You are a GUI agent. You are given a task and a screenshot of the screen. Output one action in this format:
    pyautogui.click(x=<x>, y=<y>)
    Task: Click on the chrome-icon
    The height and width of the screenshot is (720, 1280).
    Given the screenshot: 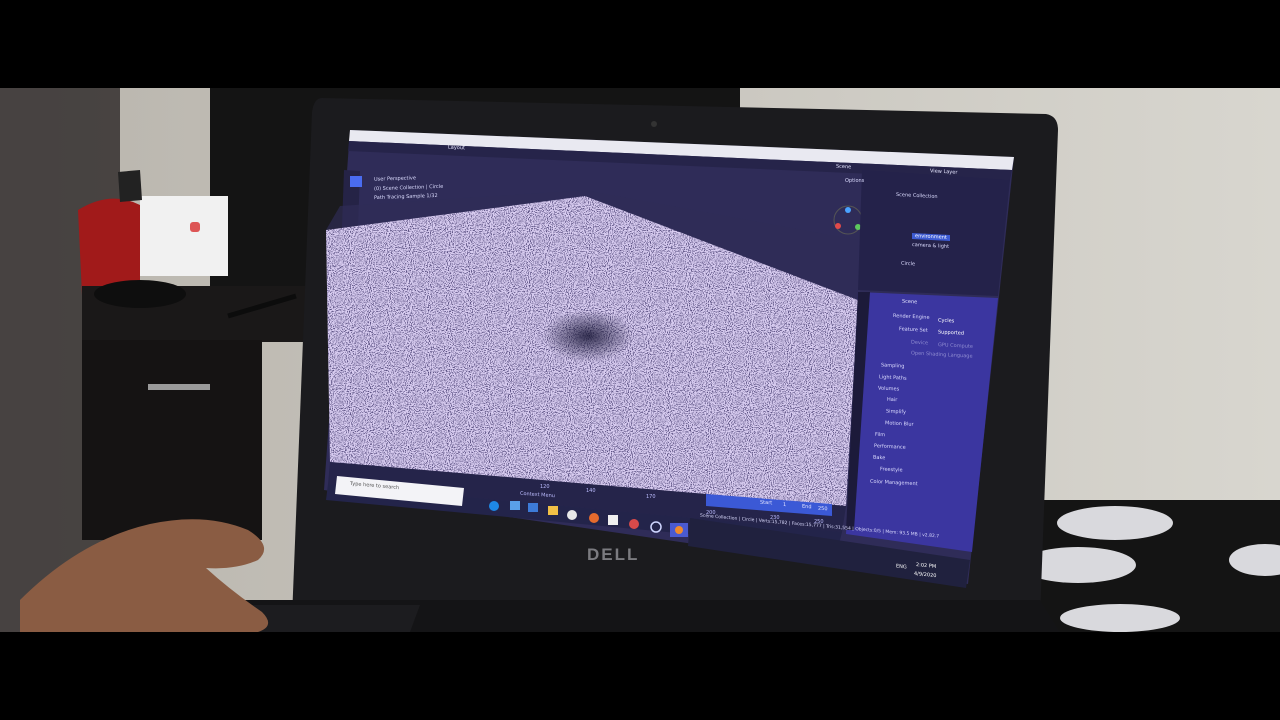 What is the action you would take?
    pyautogui.click(x=572, y=515)
    